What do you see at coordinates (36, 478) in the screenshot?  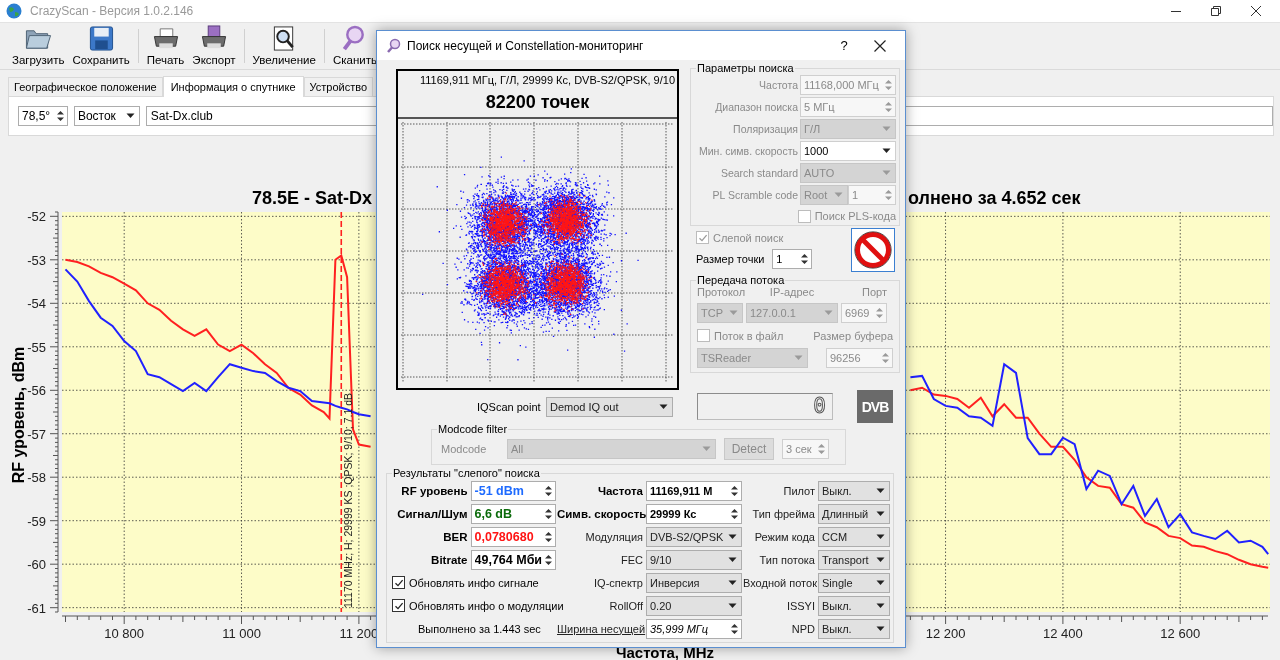 I see `axis-tick-label: -58` at bounding box center [36, 478].